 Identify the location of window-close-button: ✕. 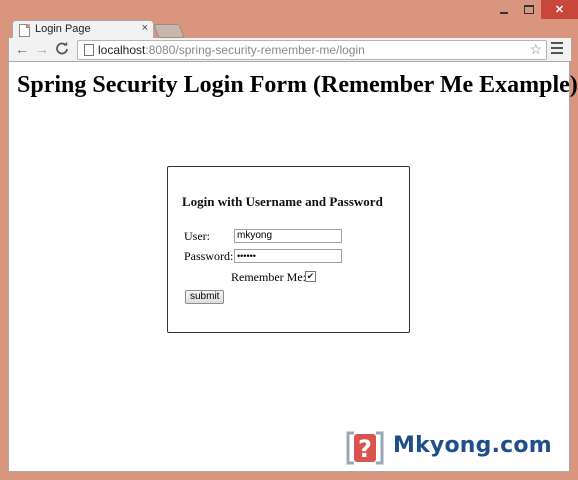
(559, 9).